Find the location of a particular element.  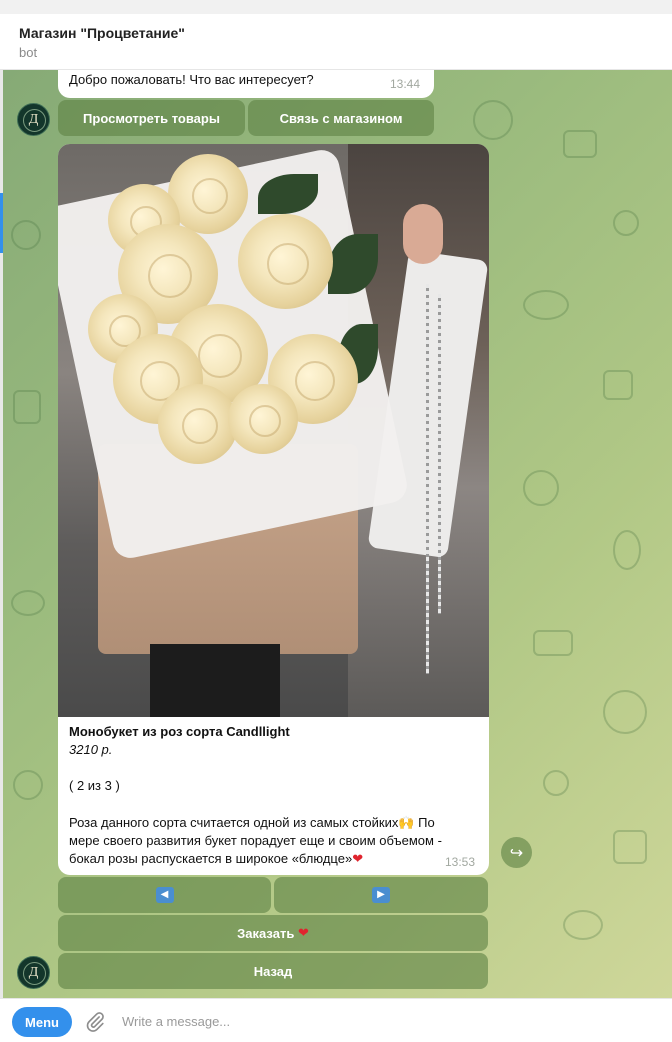

contact-store-button: Связь с магазином is located at coordinates (341, 118).